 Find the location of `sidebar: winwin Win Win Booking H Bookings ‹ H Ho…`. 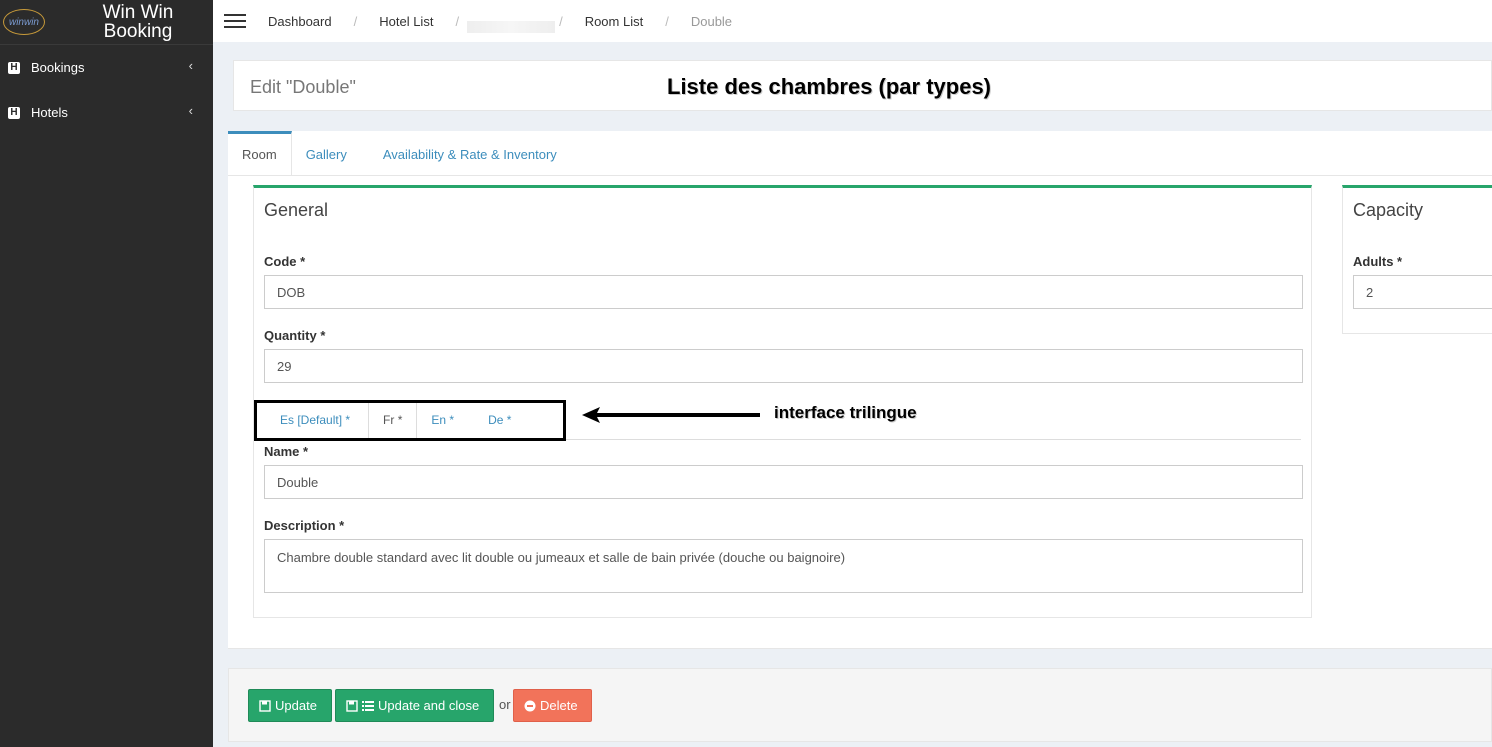

sidebar: winwin Win Win Booking H Bookings ‹ H Ho… is located at coordinates (106, 373).